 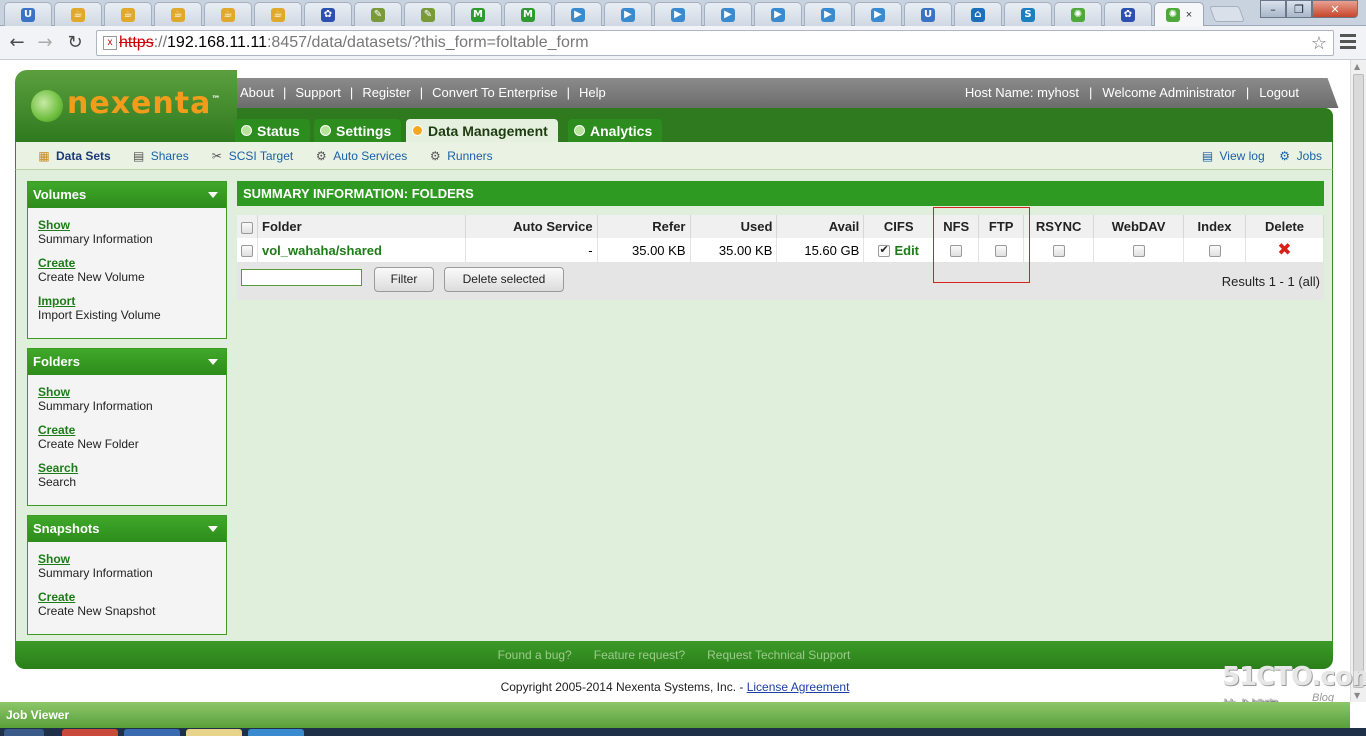 What do you see at coordinates (1232, 156) in the screenshot?
I see `view-log-link: ▤ View log` at bounding box center [1232, 156].